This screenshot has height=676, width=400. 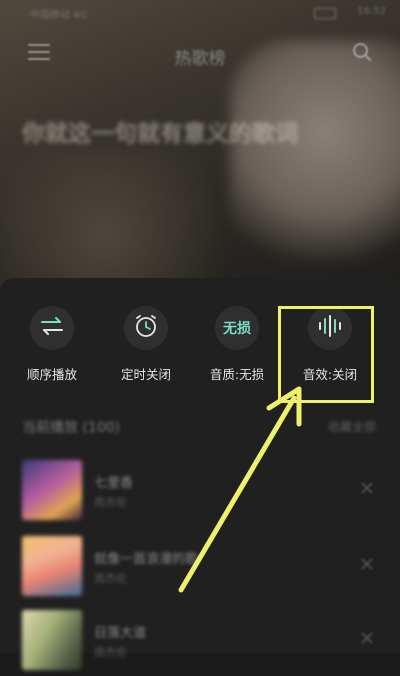 I want to click on list-item: 七里香 周杰伦, so click(x=200, y=493).